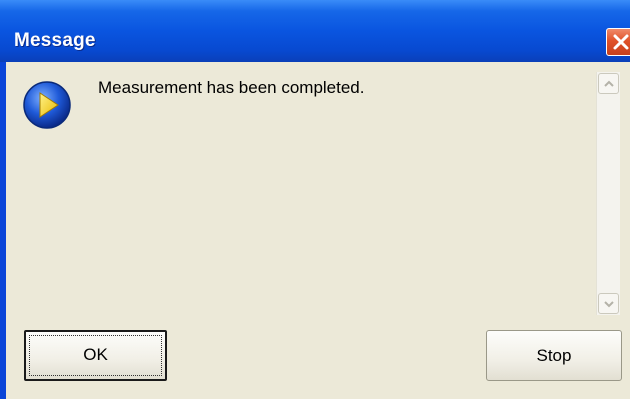  I want to click on ok-button: OK, so click(95, 355).